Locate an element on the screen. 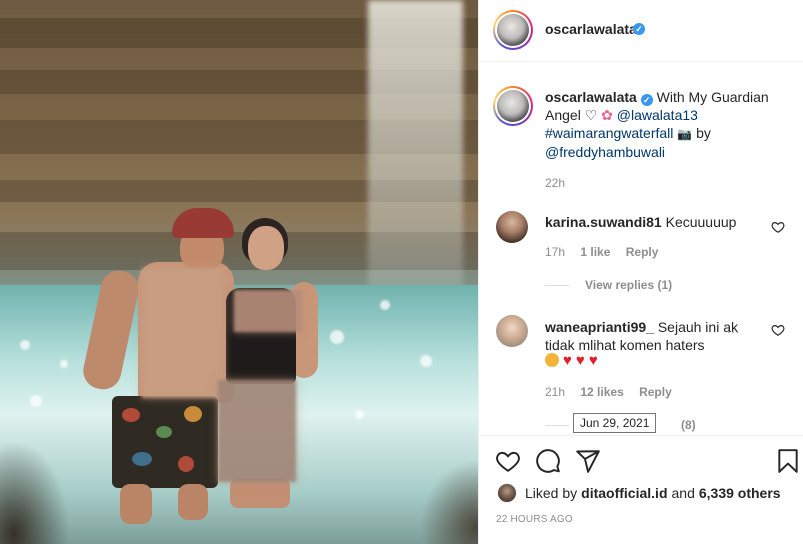 The width and height of the screenshot is (803, 544). comment: karina.suwandi81 Kecuuuuup is located at coordinates (645, 222).